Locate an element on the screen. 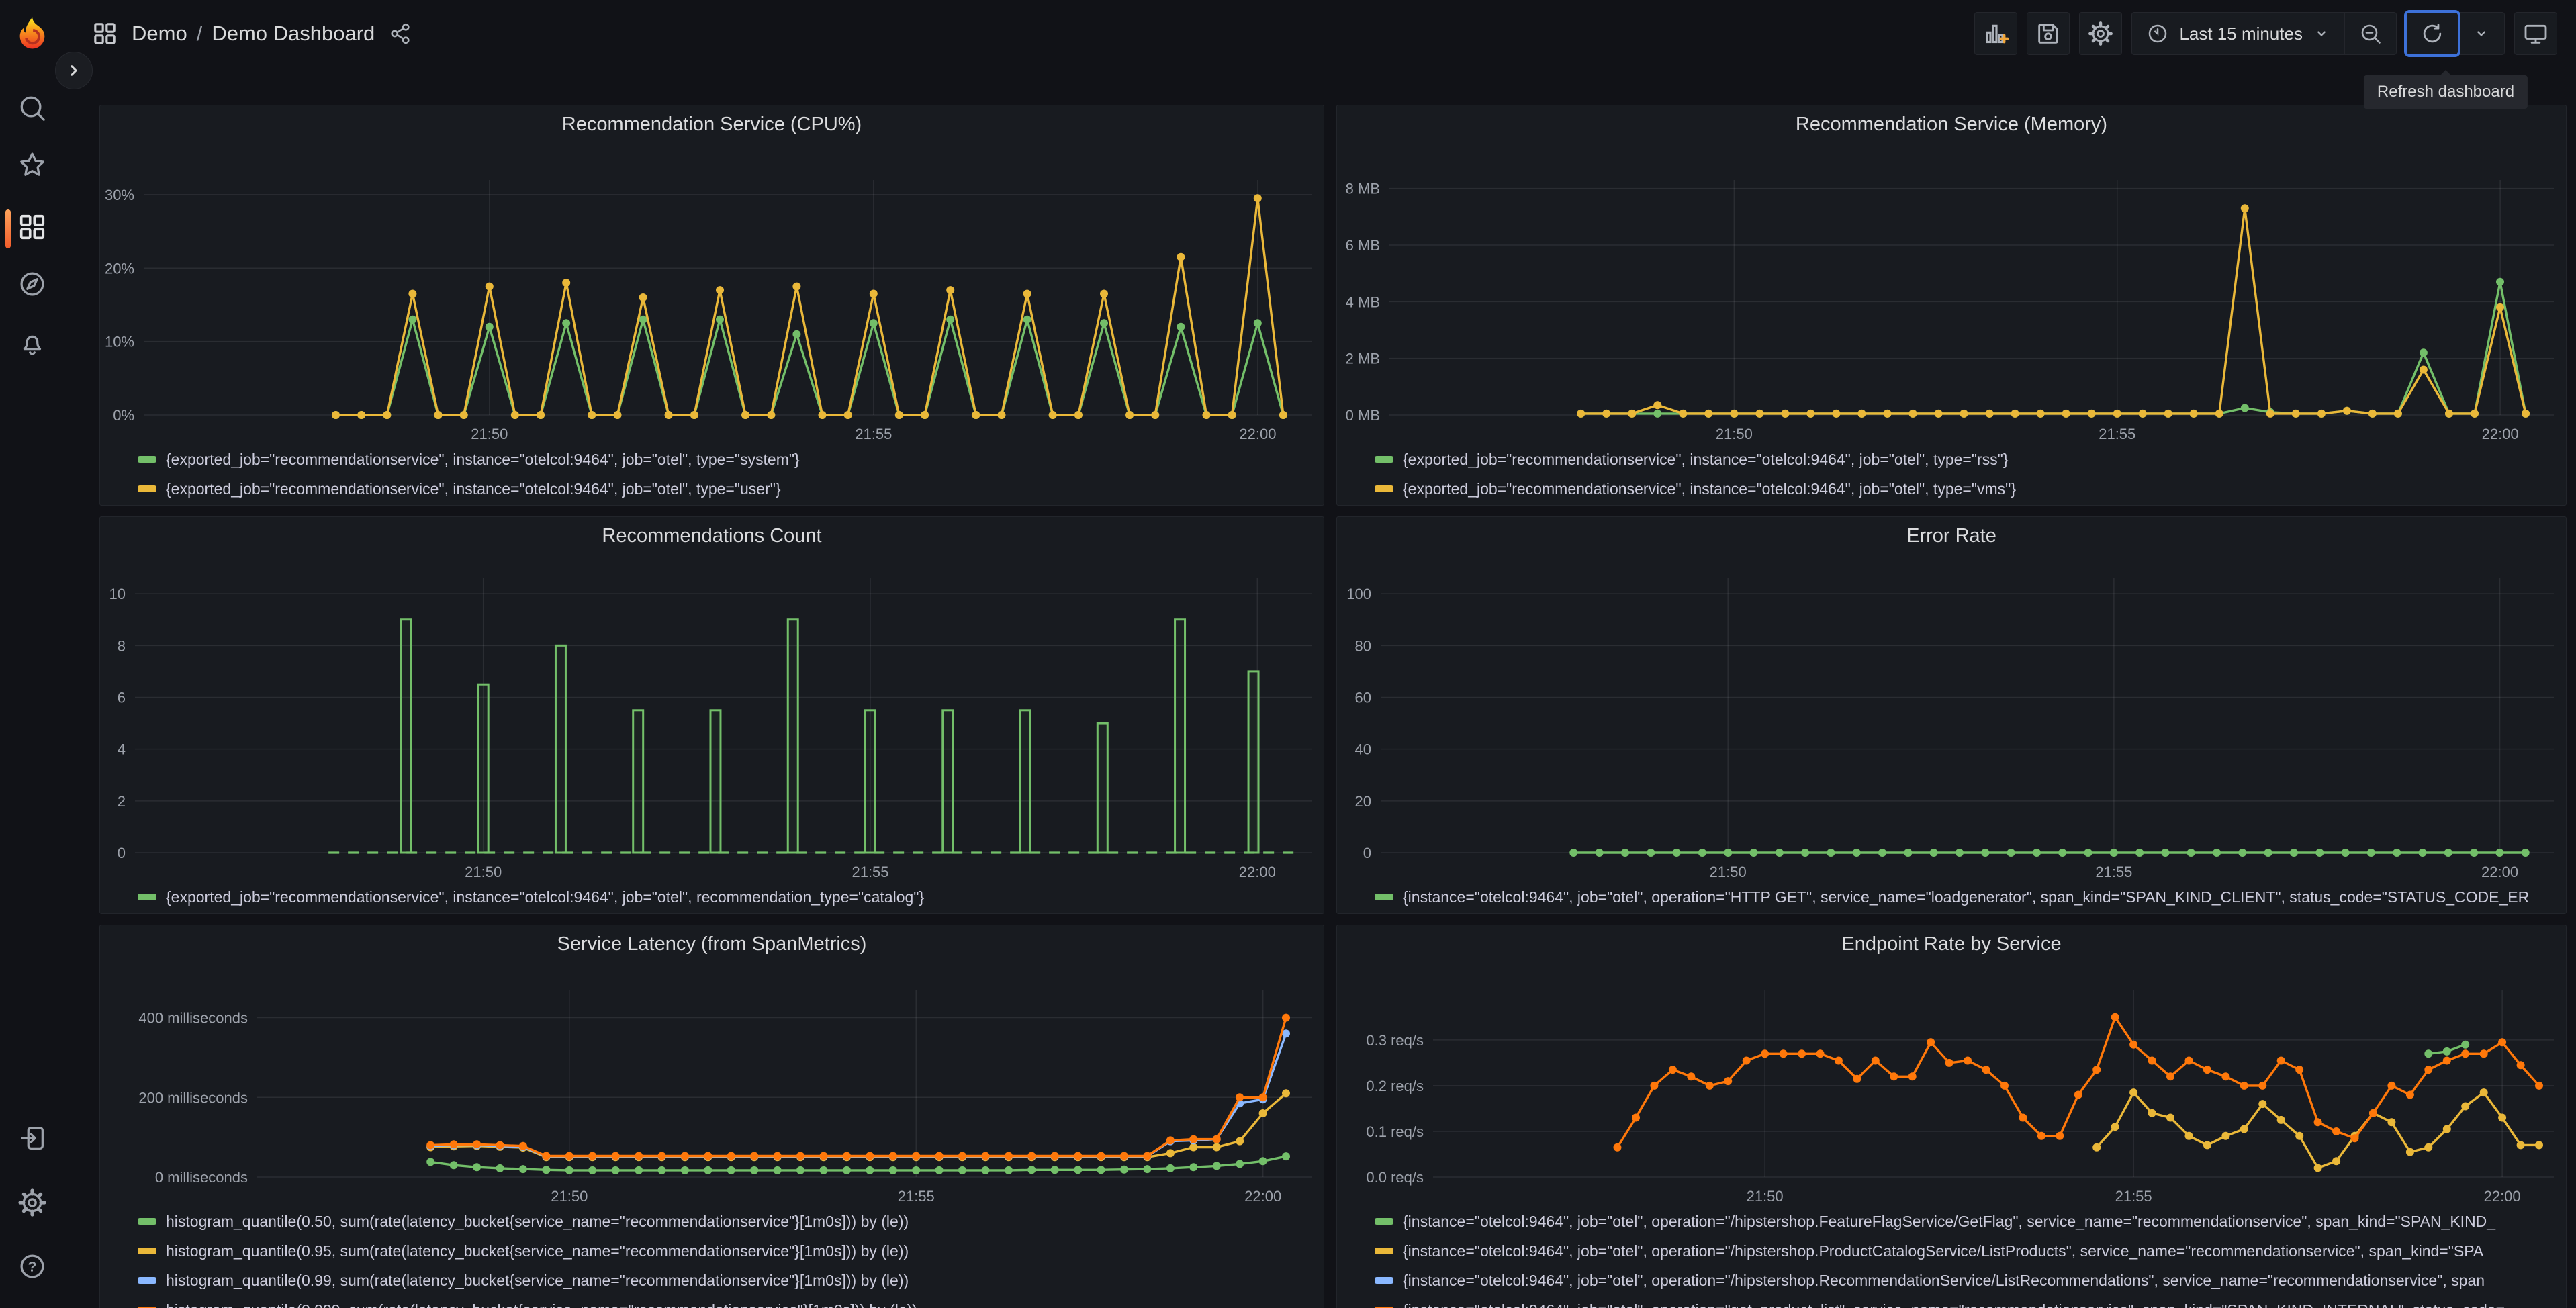 This screenshot has height=1308, width=2576. breadcrumb: Demo / Demo Dashboard is located at coordinates (253, 33).